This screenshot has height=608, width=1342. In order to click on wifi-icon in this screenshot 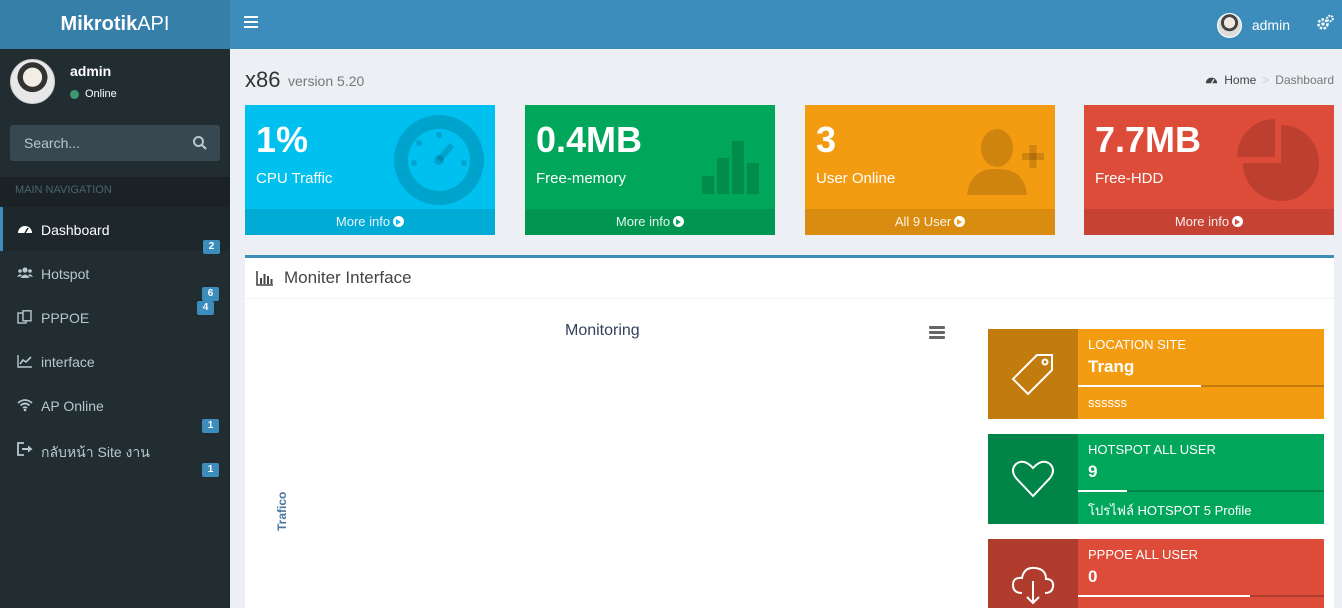, I will do `click(25, 405)`.